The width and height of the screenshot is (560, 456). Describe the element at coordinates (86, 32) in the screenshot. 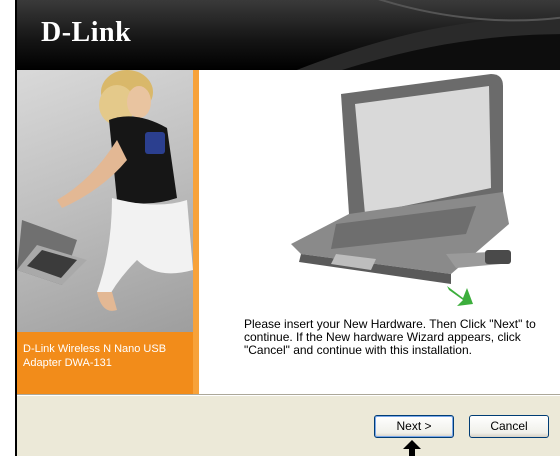

I see `dlink-logo: D-Link` at that location.